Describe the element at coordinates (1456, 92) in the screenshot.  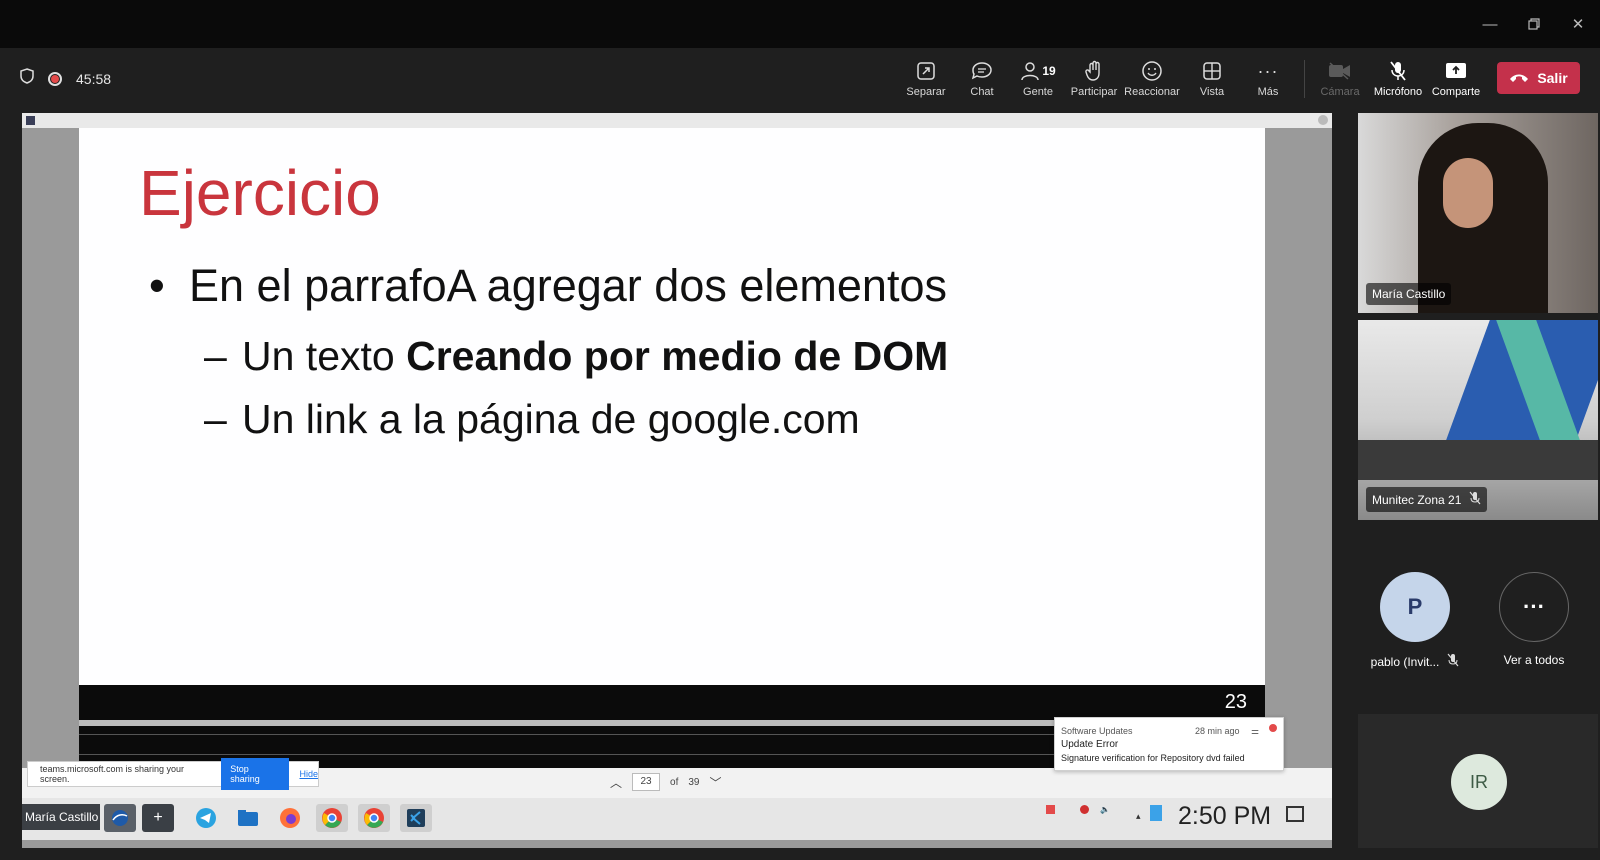
I see `comparte-label: Comparte` at that location.